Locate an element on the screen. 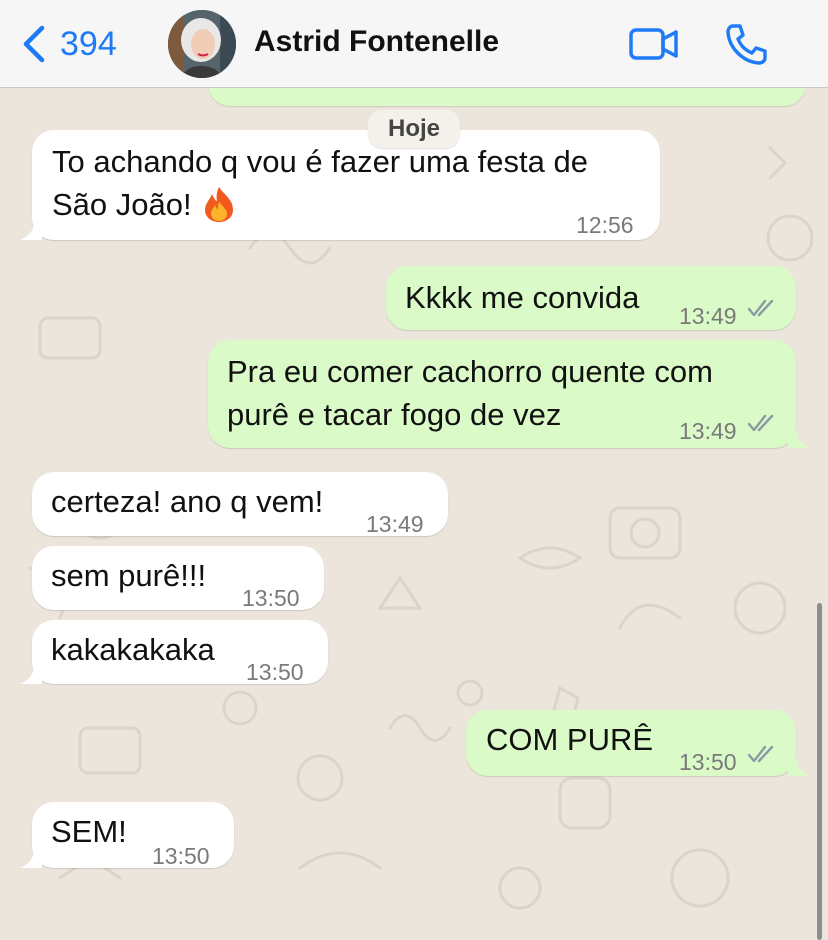 This screenshot has height=940, width=828. contact-avatar is located at coordinates (202, 44).